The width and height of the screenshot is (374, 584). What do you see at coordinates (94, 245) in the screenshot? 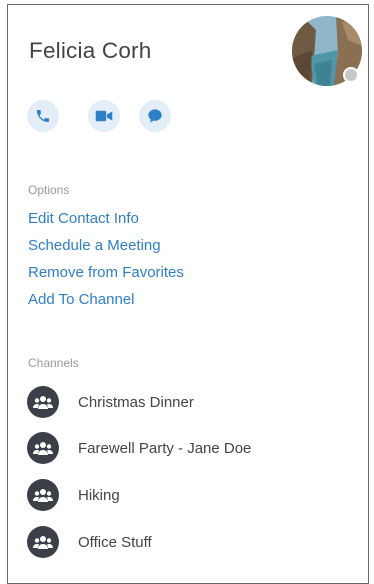
I see `schedule-meeting-link: Schedule a Meeting` at bounding box center [94, 245].